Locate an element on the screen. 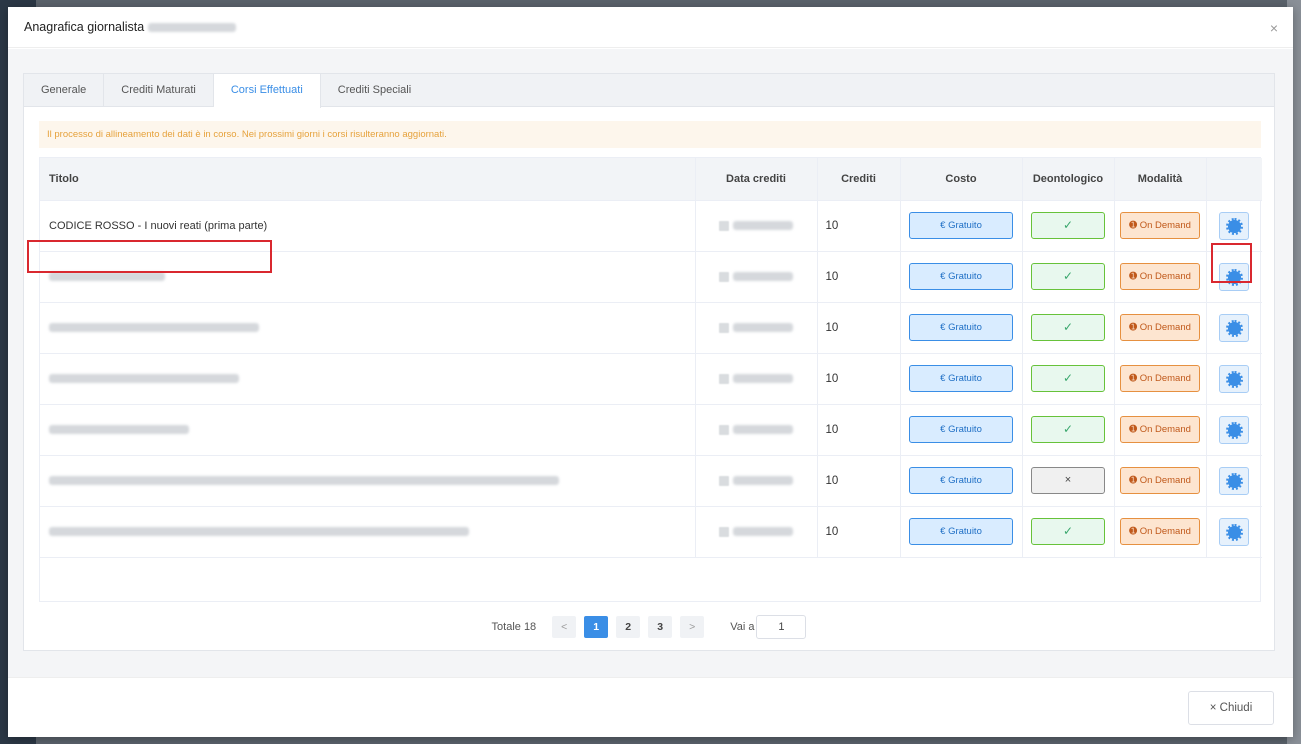 The height and width of the screenshot is (744, 1301). header-costo: Costo is located at coordinates (961, 179).